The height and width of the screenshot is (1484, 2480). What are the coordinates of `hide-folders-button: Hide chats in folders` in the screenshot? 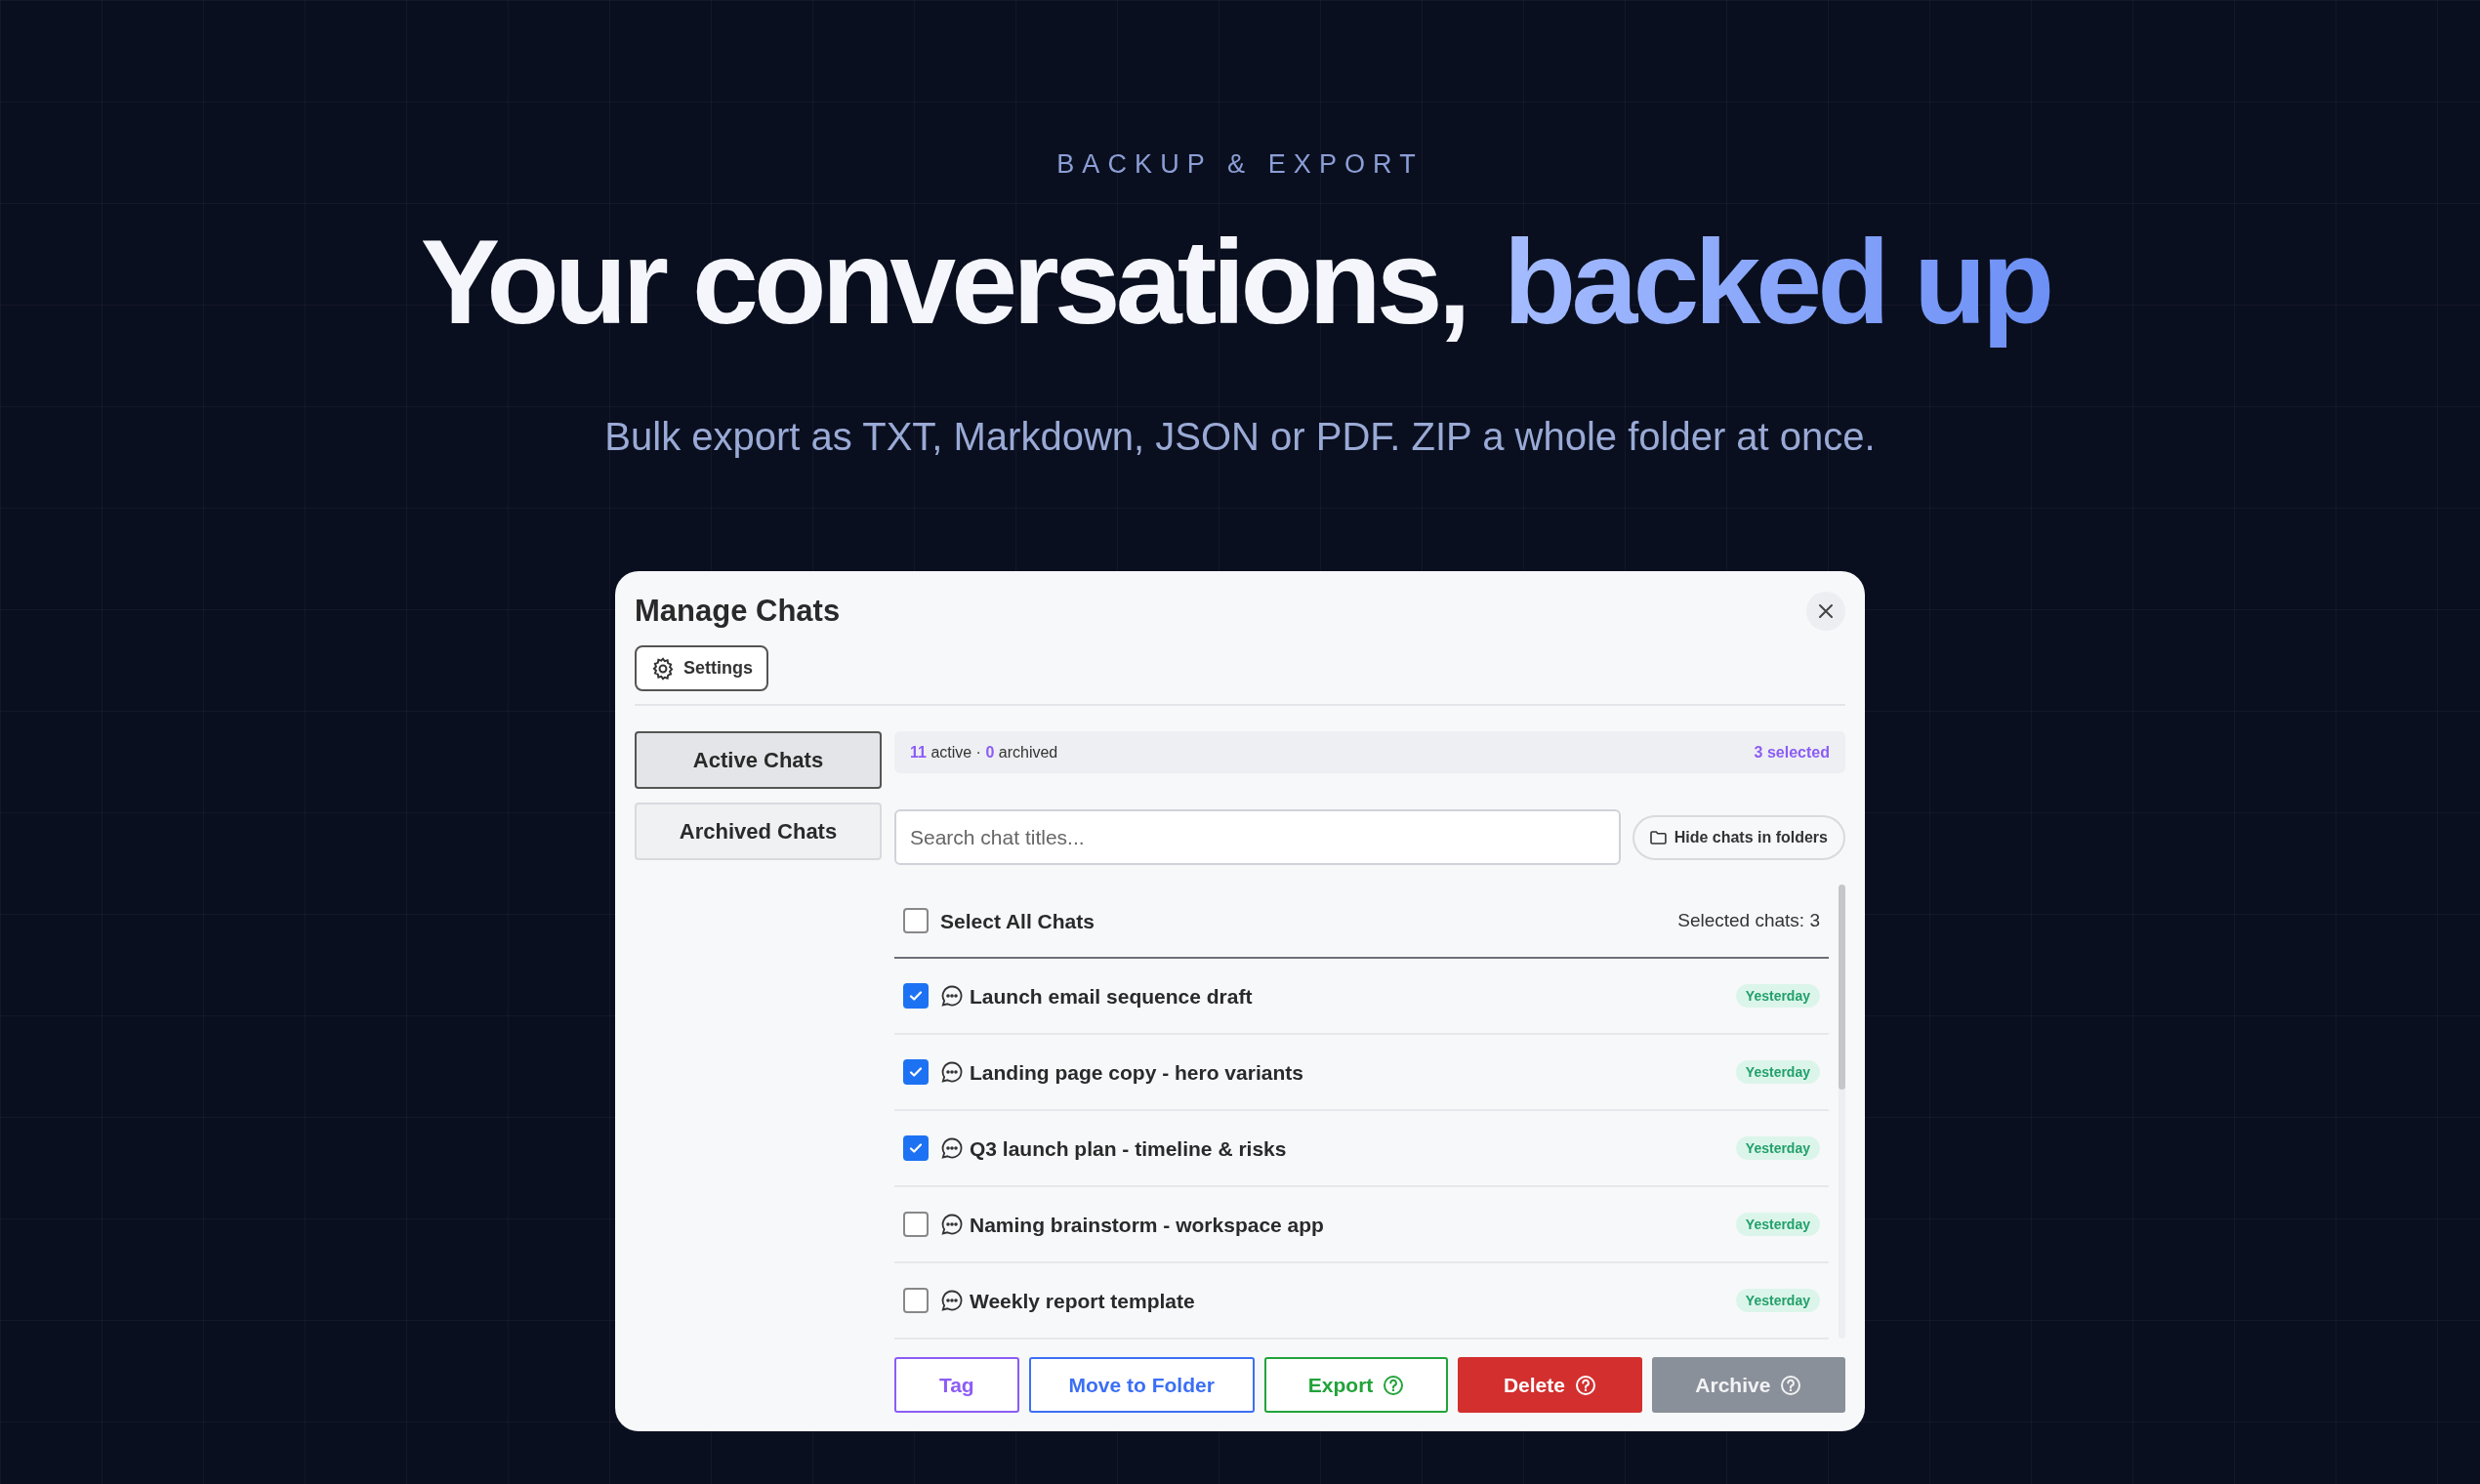 It's located at (1739, 837).